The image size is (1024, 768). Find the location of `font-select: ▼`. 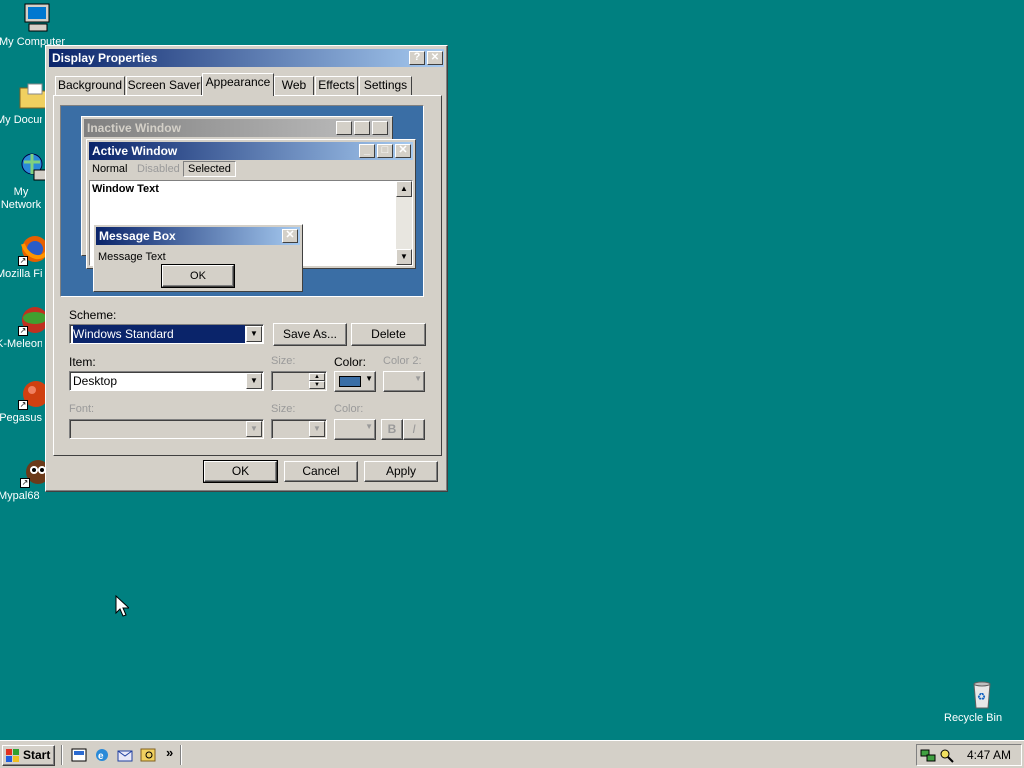

font-select: ▼ is located at coordinates (166, 429).